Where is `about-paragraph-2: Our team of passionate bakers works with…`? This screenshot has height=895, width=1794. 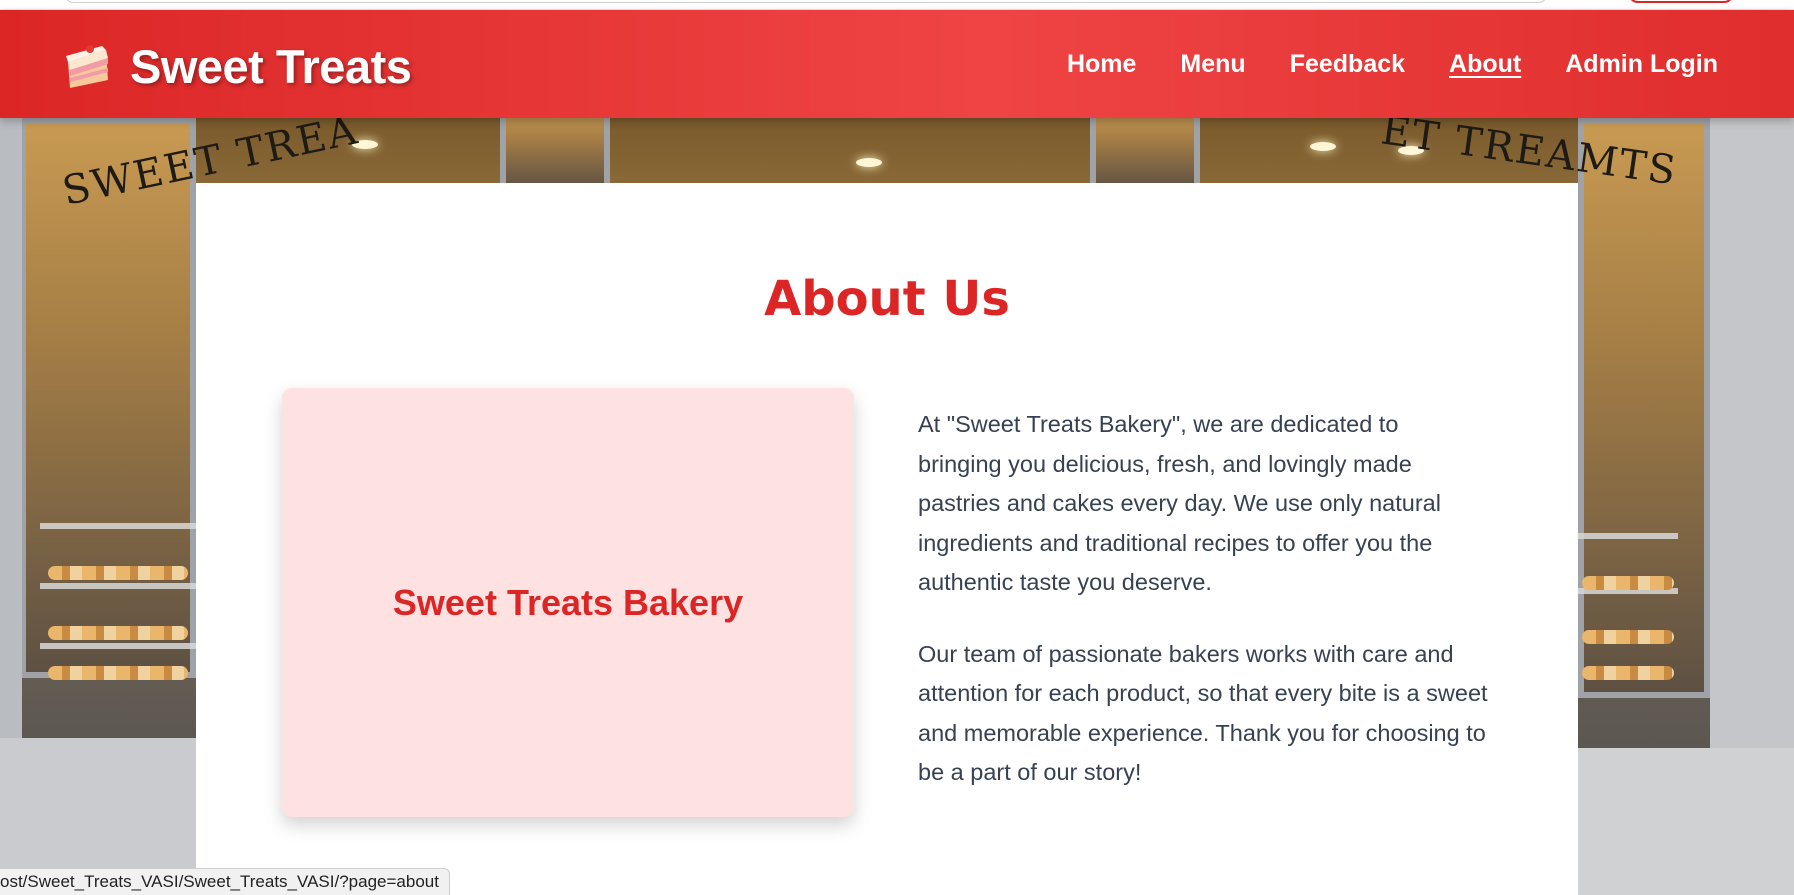
about-paragraph-2: Our team of passionate bakers works with… is located at coordinates (1203, 713).